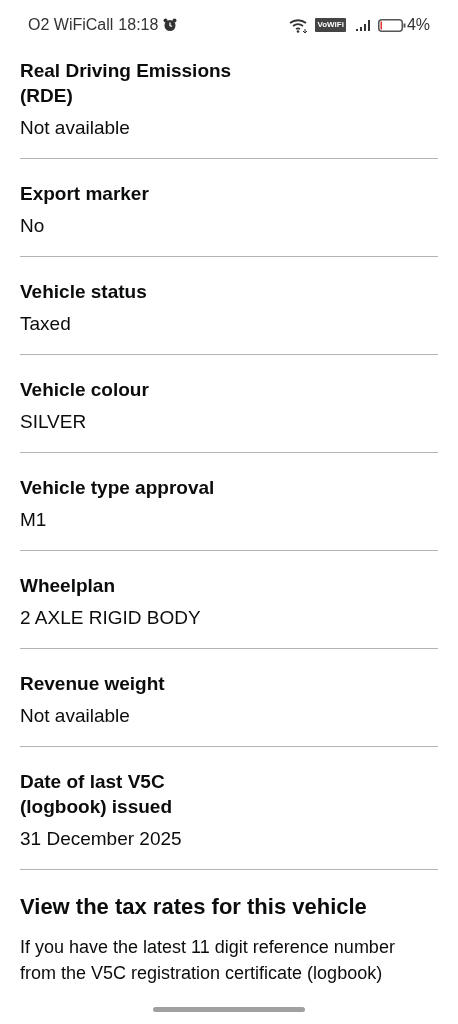  I want to click on detail-value: 2 AXLE RIGID BODY, so click(111, 618).